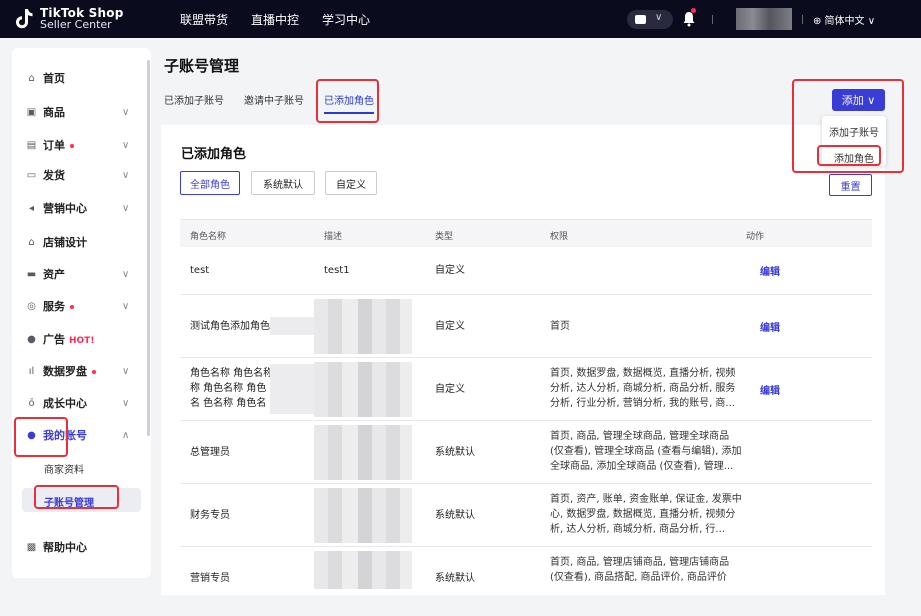  What do you see at coordinates (559, 237) in the screenshot?
I see `col-permissions: 权限` at bounding box center [559, 237].